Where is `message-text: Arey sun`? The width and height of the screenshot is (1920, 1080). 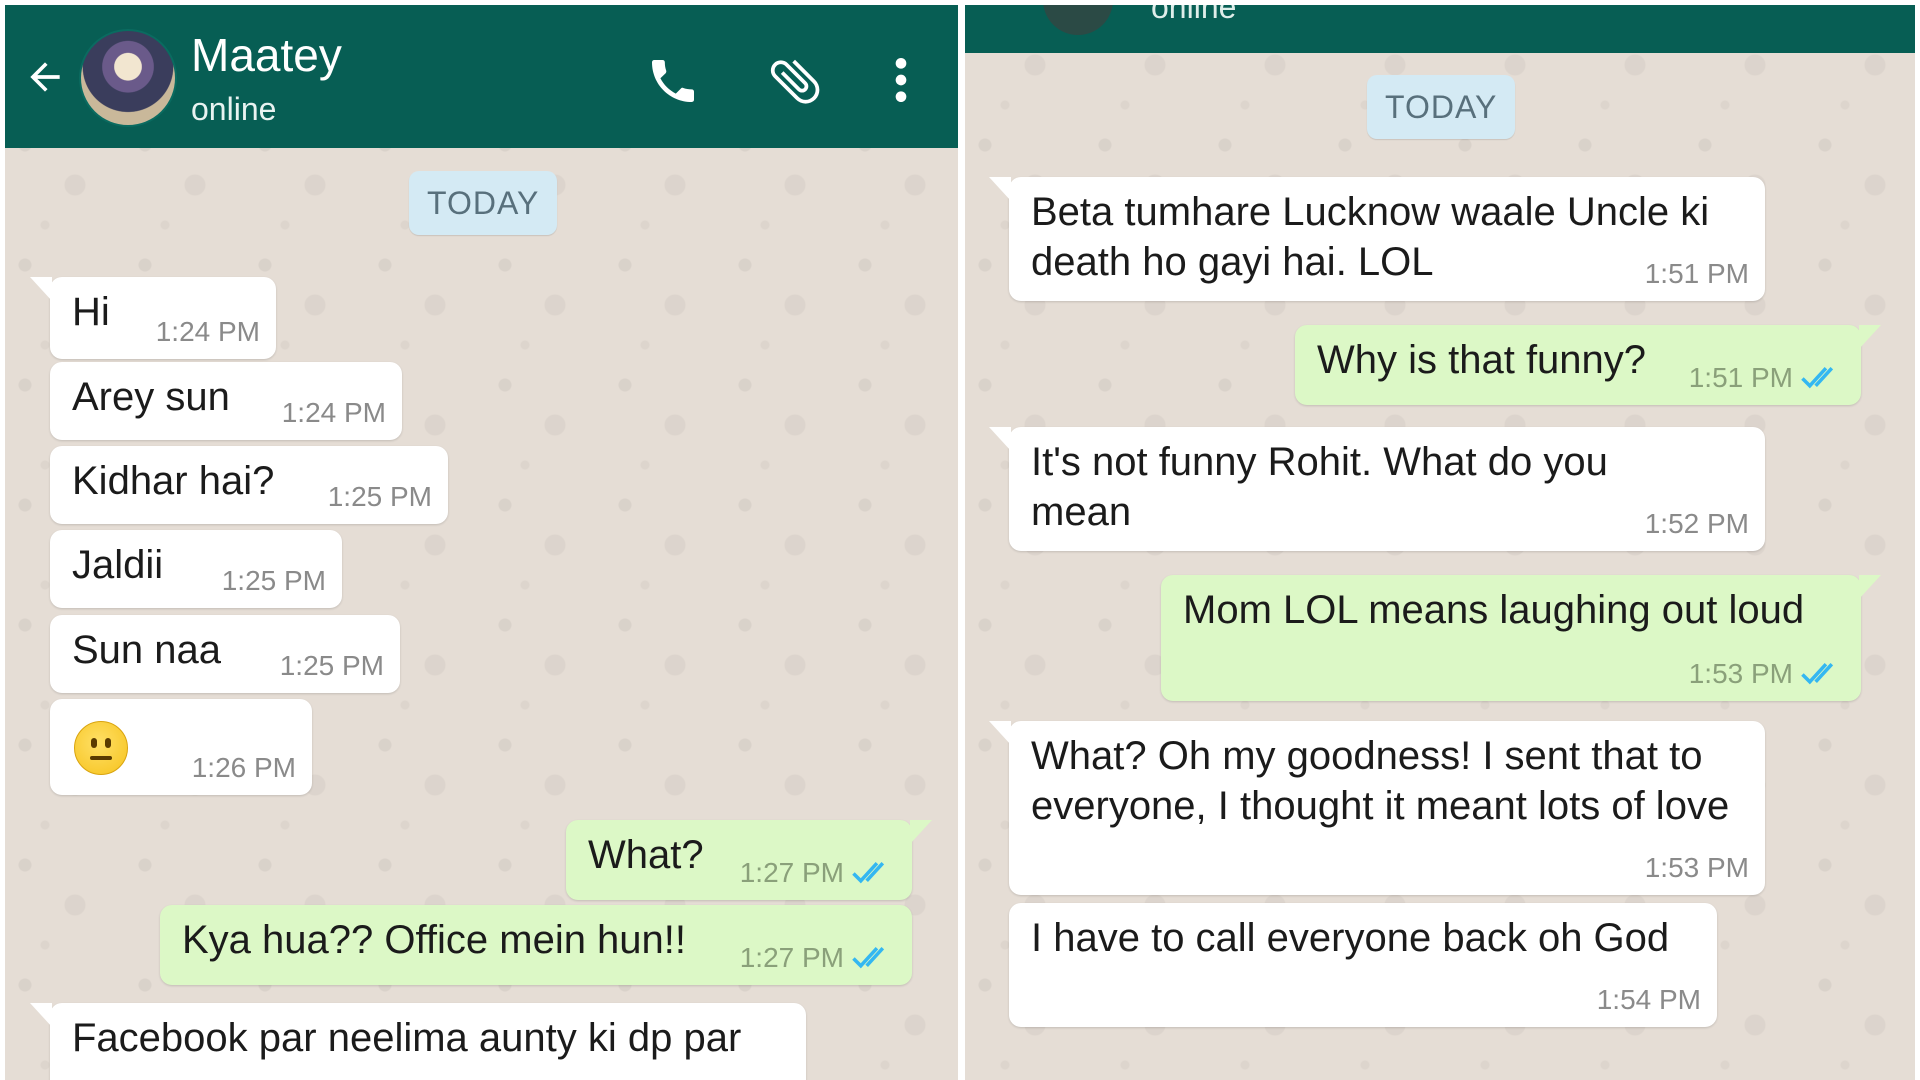
message-text: Arey sun is located at coordinates (151, 397).